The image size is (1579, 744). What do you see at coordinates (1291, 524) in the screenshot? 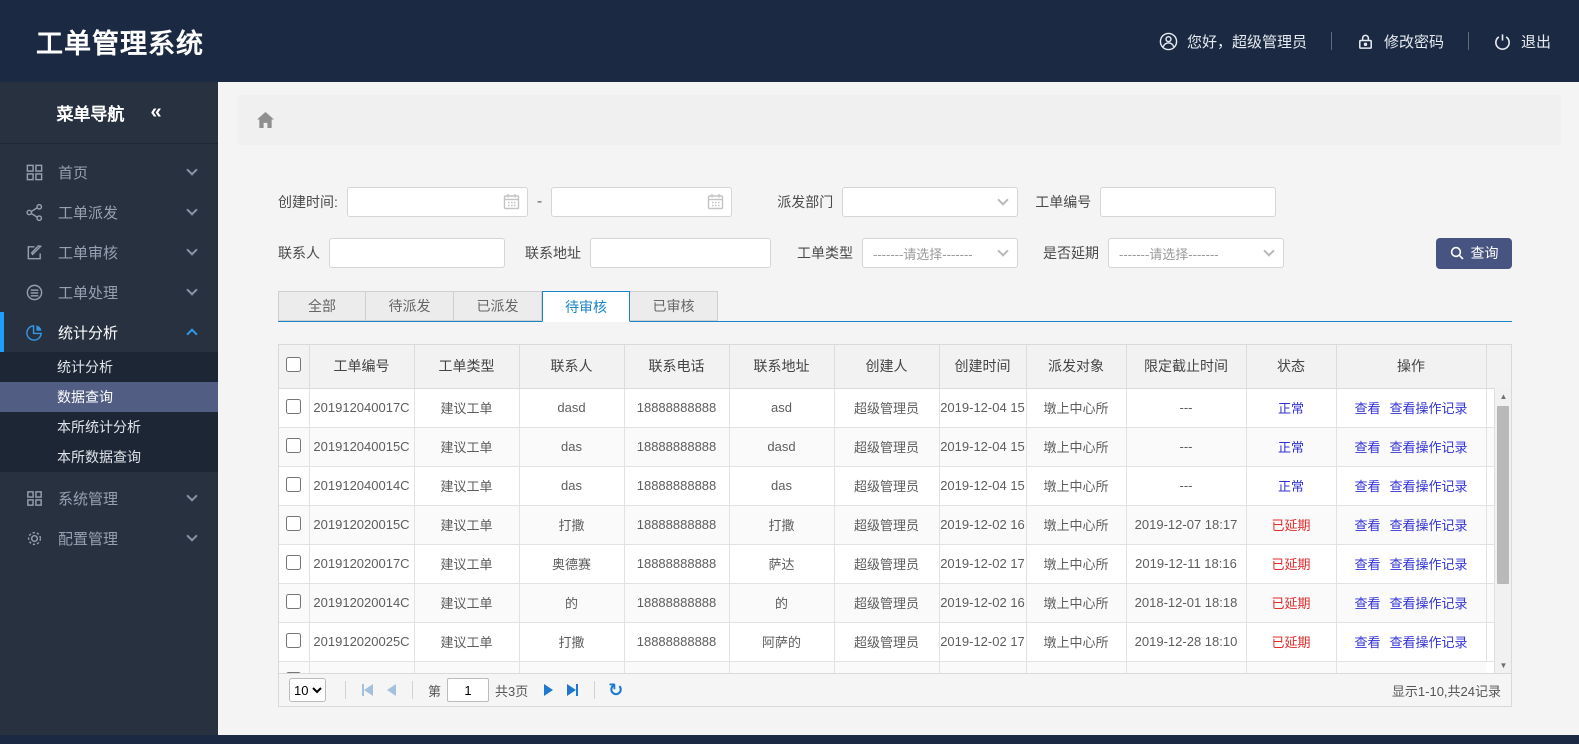
I see `status-badge: 已延期` at bounding box center [1291, 524].